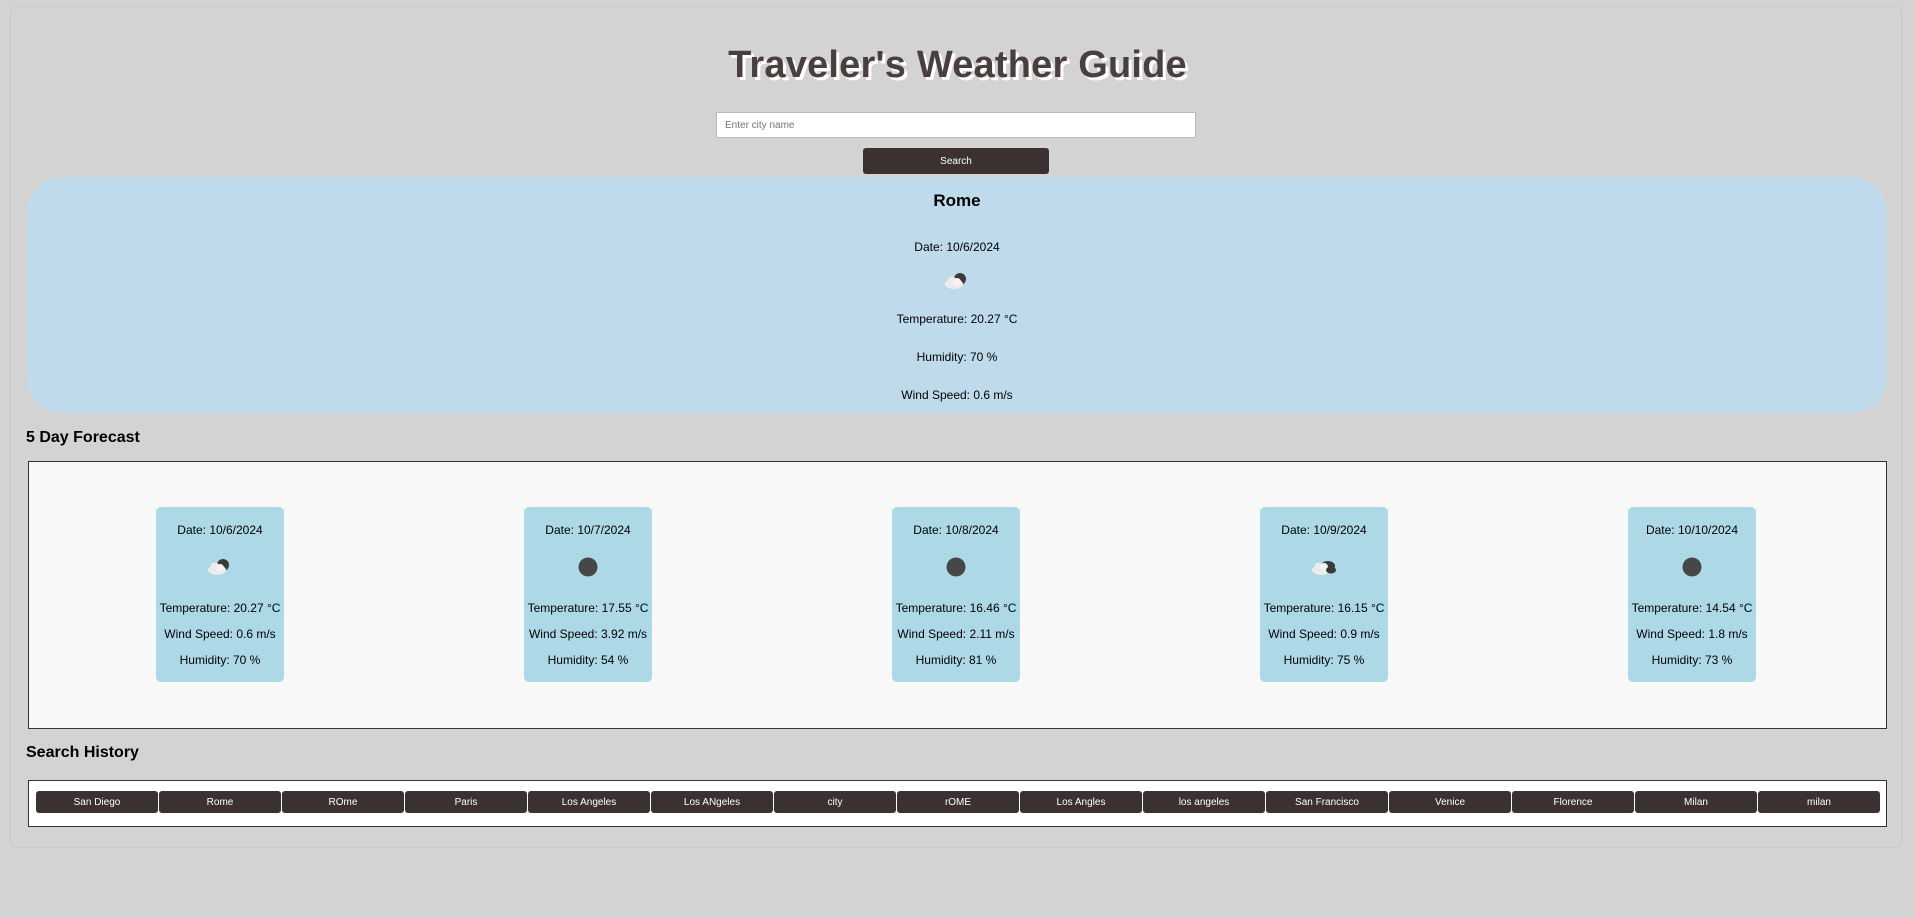 The image size is (1915, 918). I want to click on forecast-date: Date: 10/6/2024, so click(220, 530).